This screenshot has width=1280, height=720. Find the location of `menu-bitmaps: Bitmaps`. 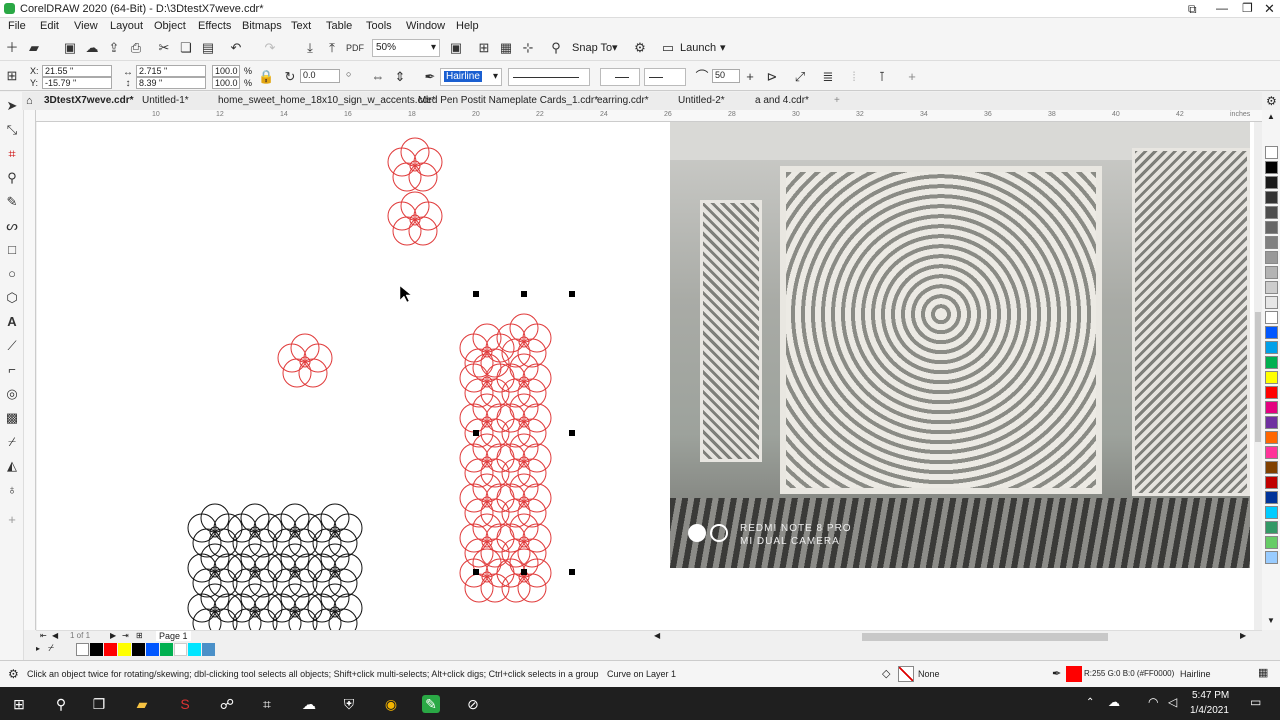

menu-bitmaps: Bitmaps is located at coordinates (262, 26).